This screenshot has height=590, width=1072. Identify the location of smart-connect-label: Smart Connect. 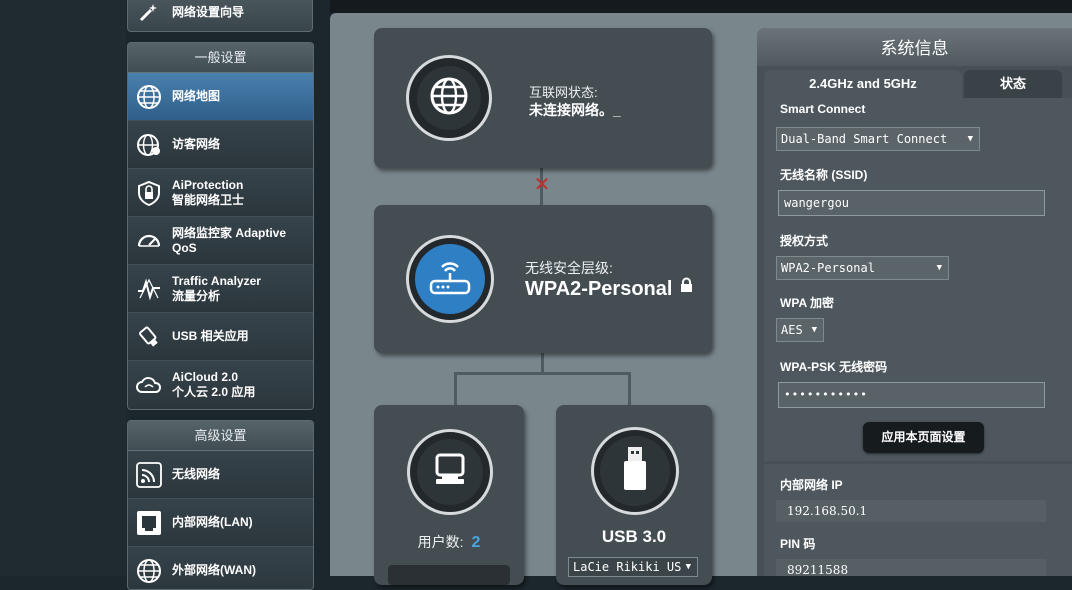
(823, 109).